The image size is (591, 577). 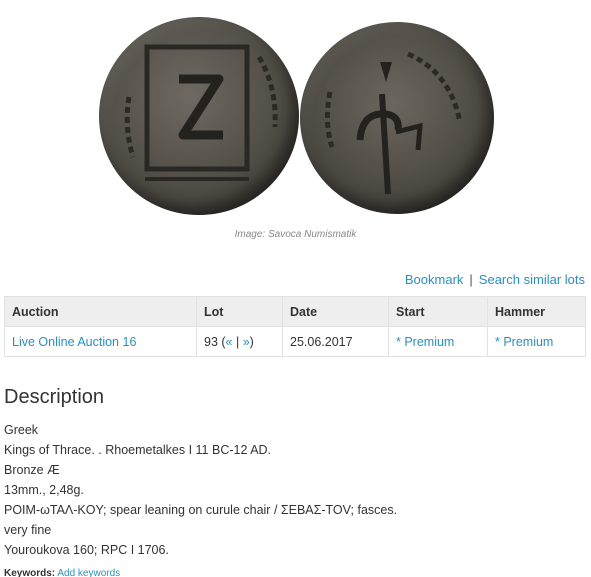 What do you see at coordinates (425, 342) in the screenshot?
I see `start-premium-link: * Premium` at bounding box center [425, 342].